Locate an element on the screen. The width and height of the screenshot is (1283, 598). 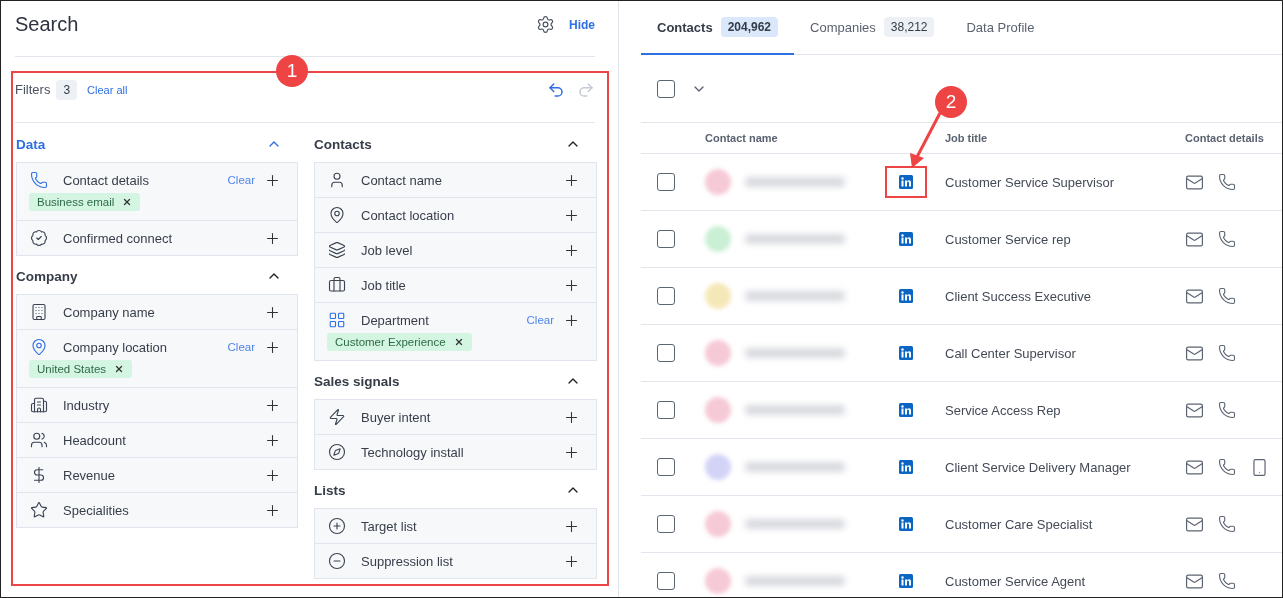
filter-item: Industry is located at coordinates (157, 404).